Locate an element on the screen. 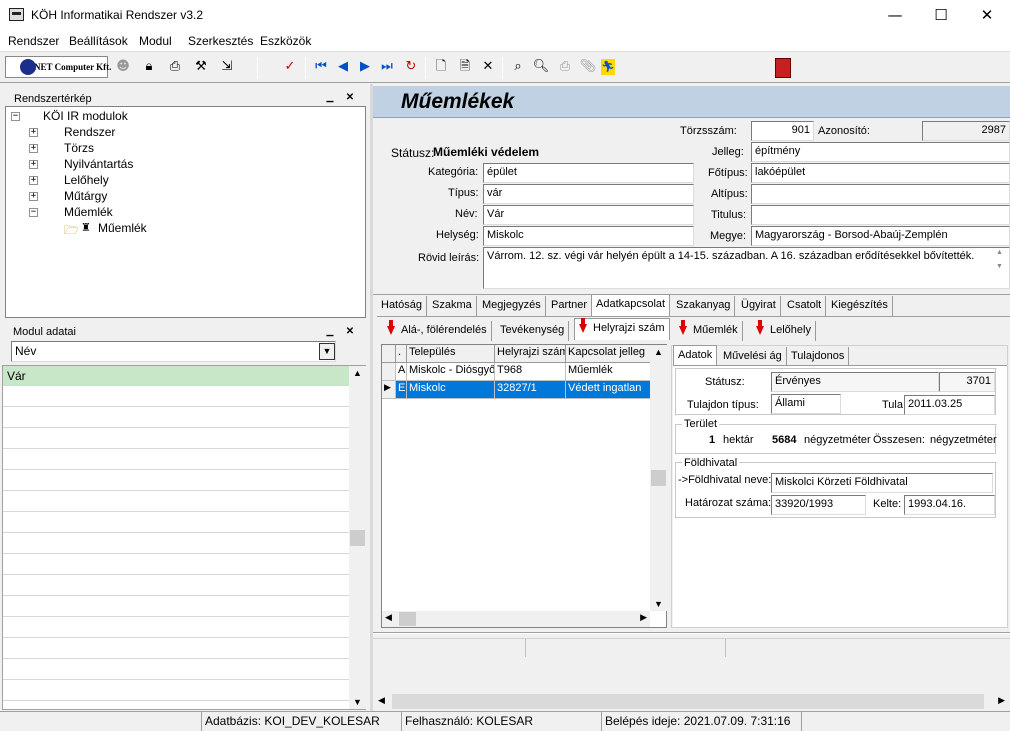 The height and width of the screenshot is (731, 1010). stop-icon is located at coordinates (783, 68).